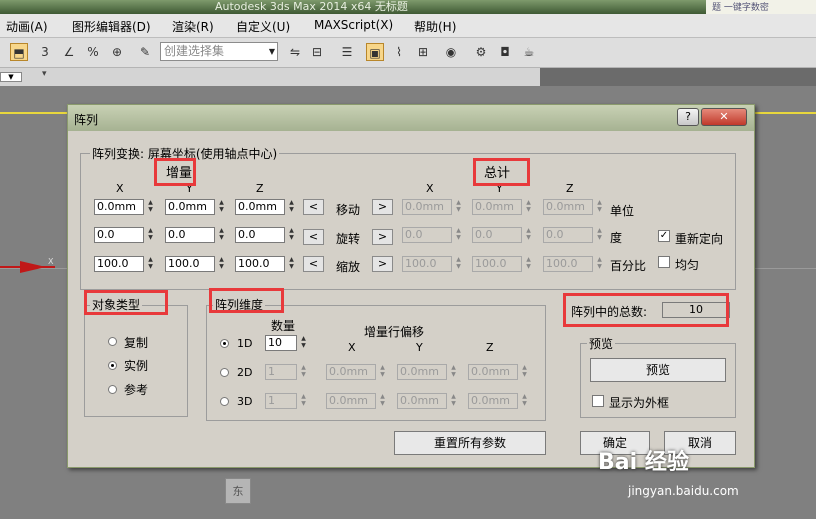 The width and height of the screenshot is (816, 519). What do you see at coordinates (664, 236) in the screenshot?
I see `reorient-checkbox: ✓` at bounding box center [664, 236].